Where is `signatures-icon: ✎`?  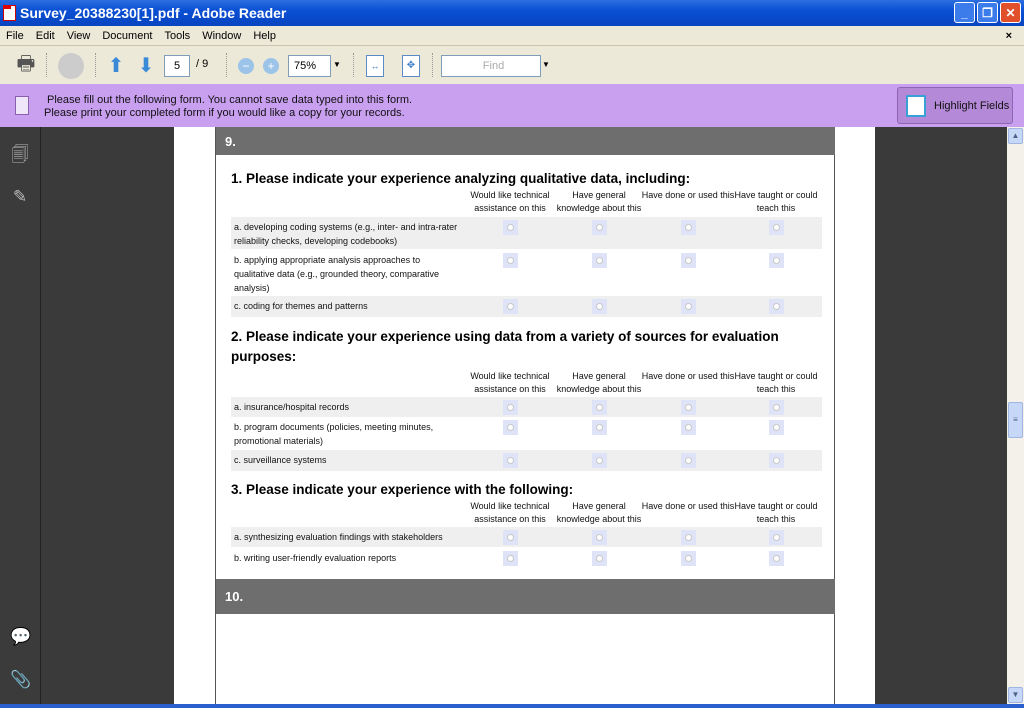
signatures-icon: ✎ is located at coordinates (20, 197).